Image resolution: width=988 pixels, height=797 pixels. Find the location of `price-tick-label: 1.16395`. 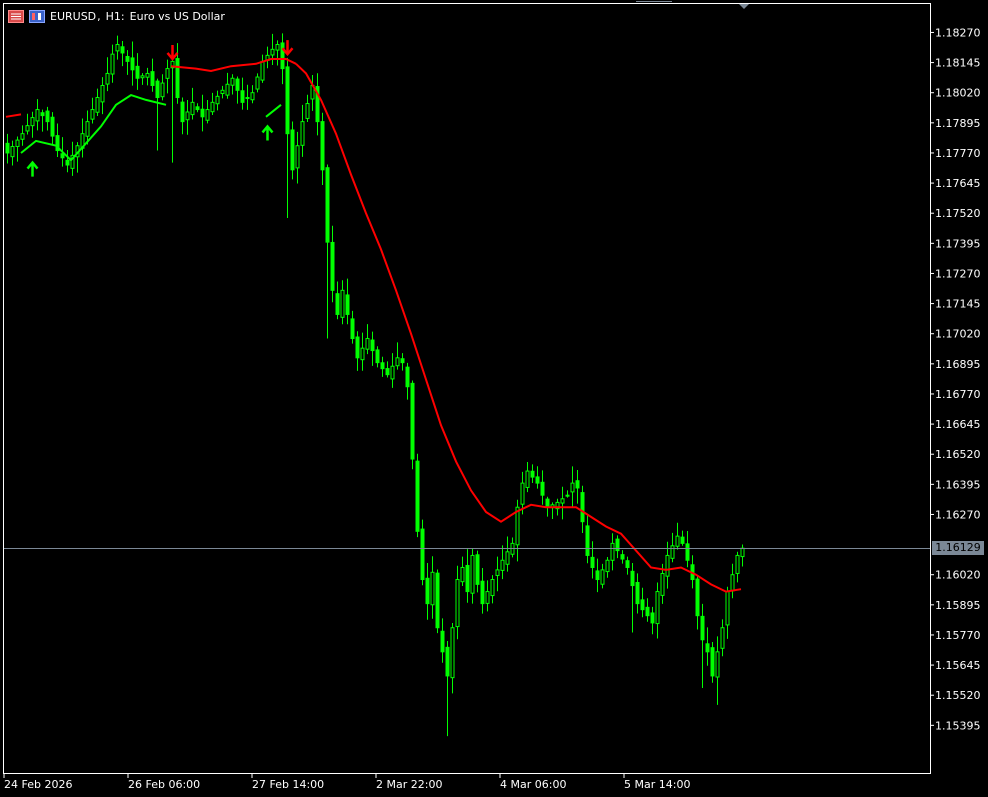

price-tick-label: 1.16395 is located at coordinates (958, 484).